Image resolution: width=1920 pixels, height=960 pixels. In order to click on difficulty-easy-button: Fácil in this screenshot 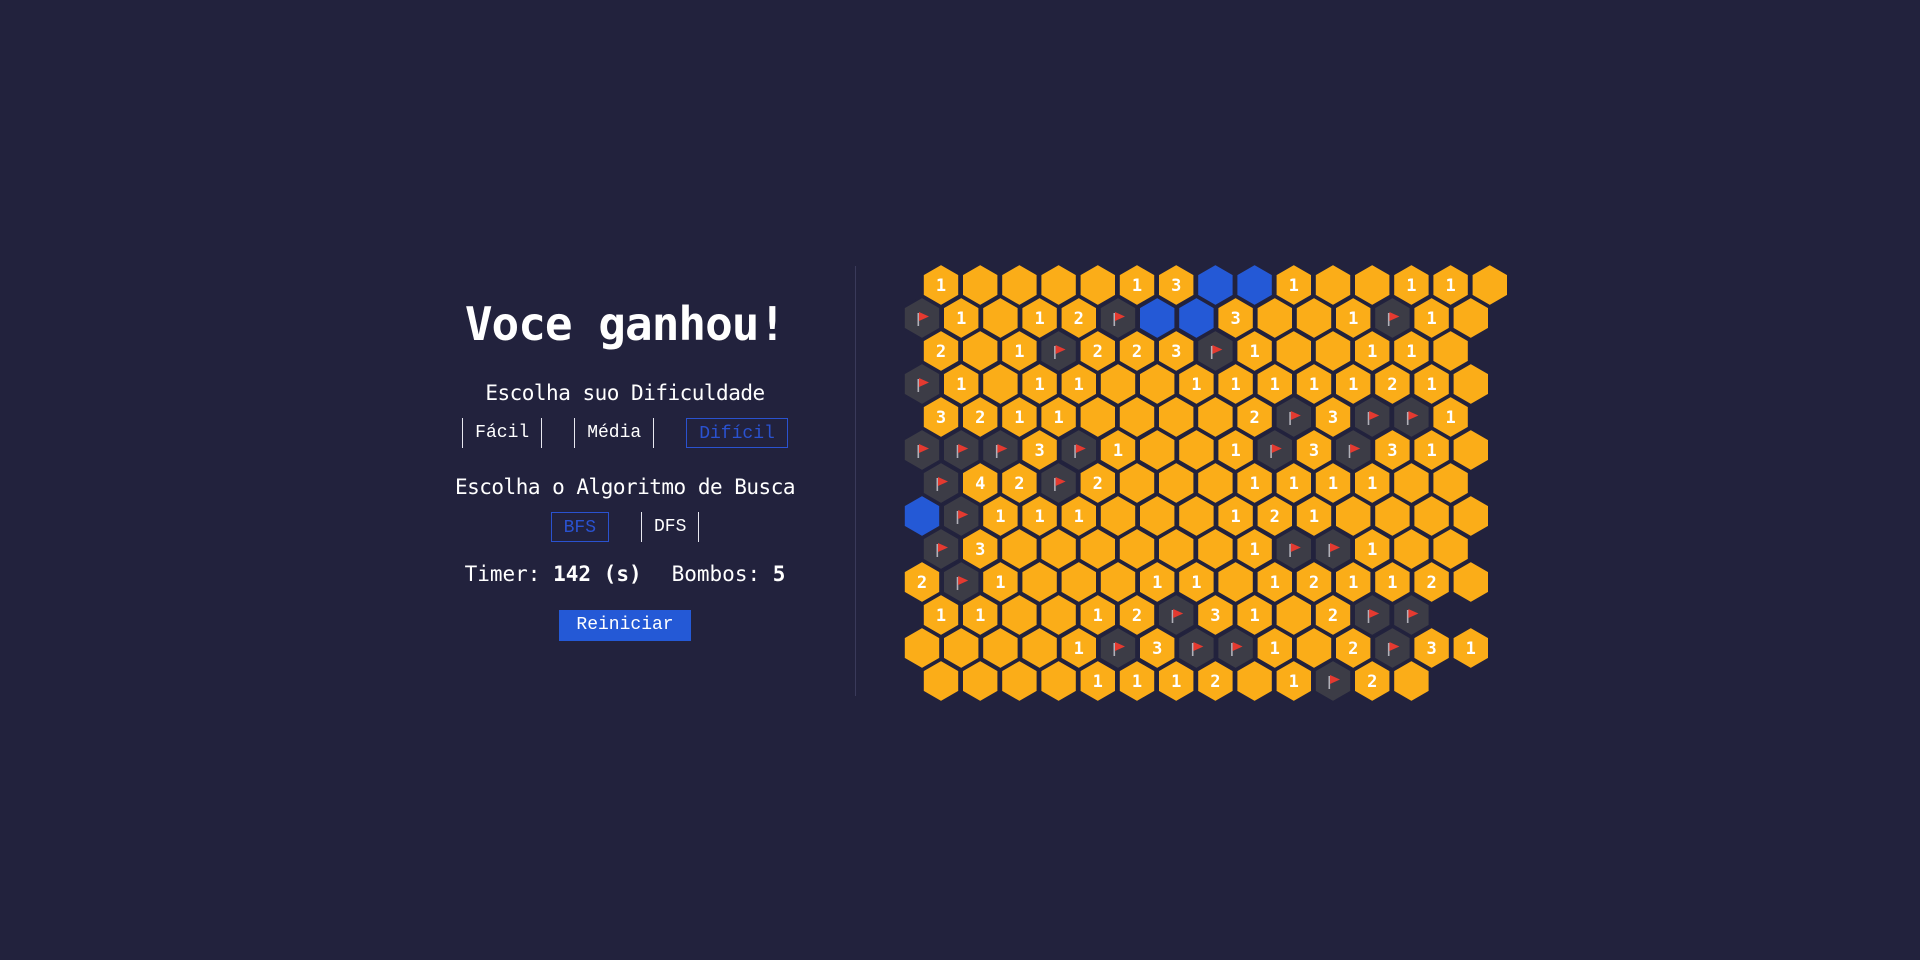, I will do `click(502, 433)`.